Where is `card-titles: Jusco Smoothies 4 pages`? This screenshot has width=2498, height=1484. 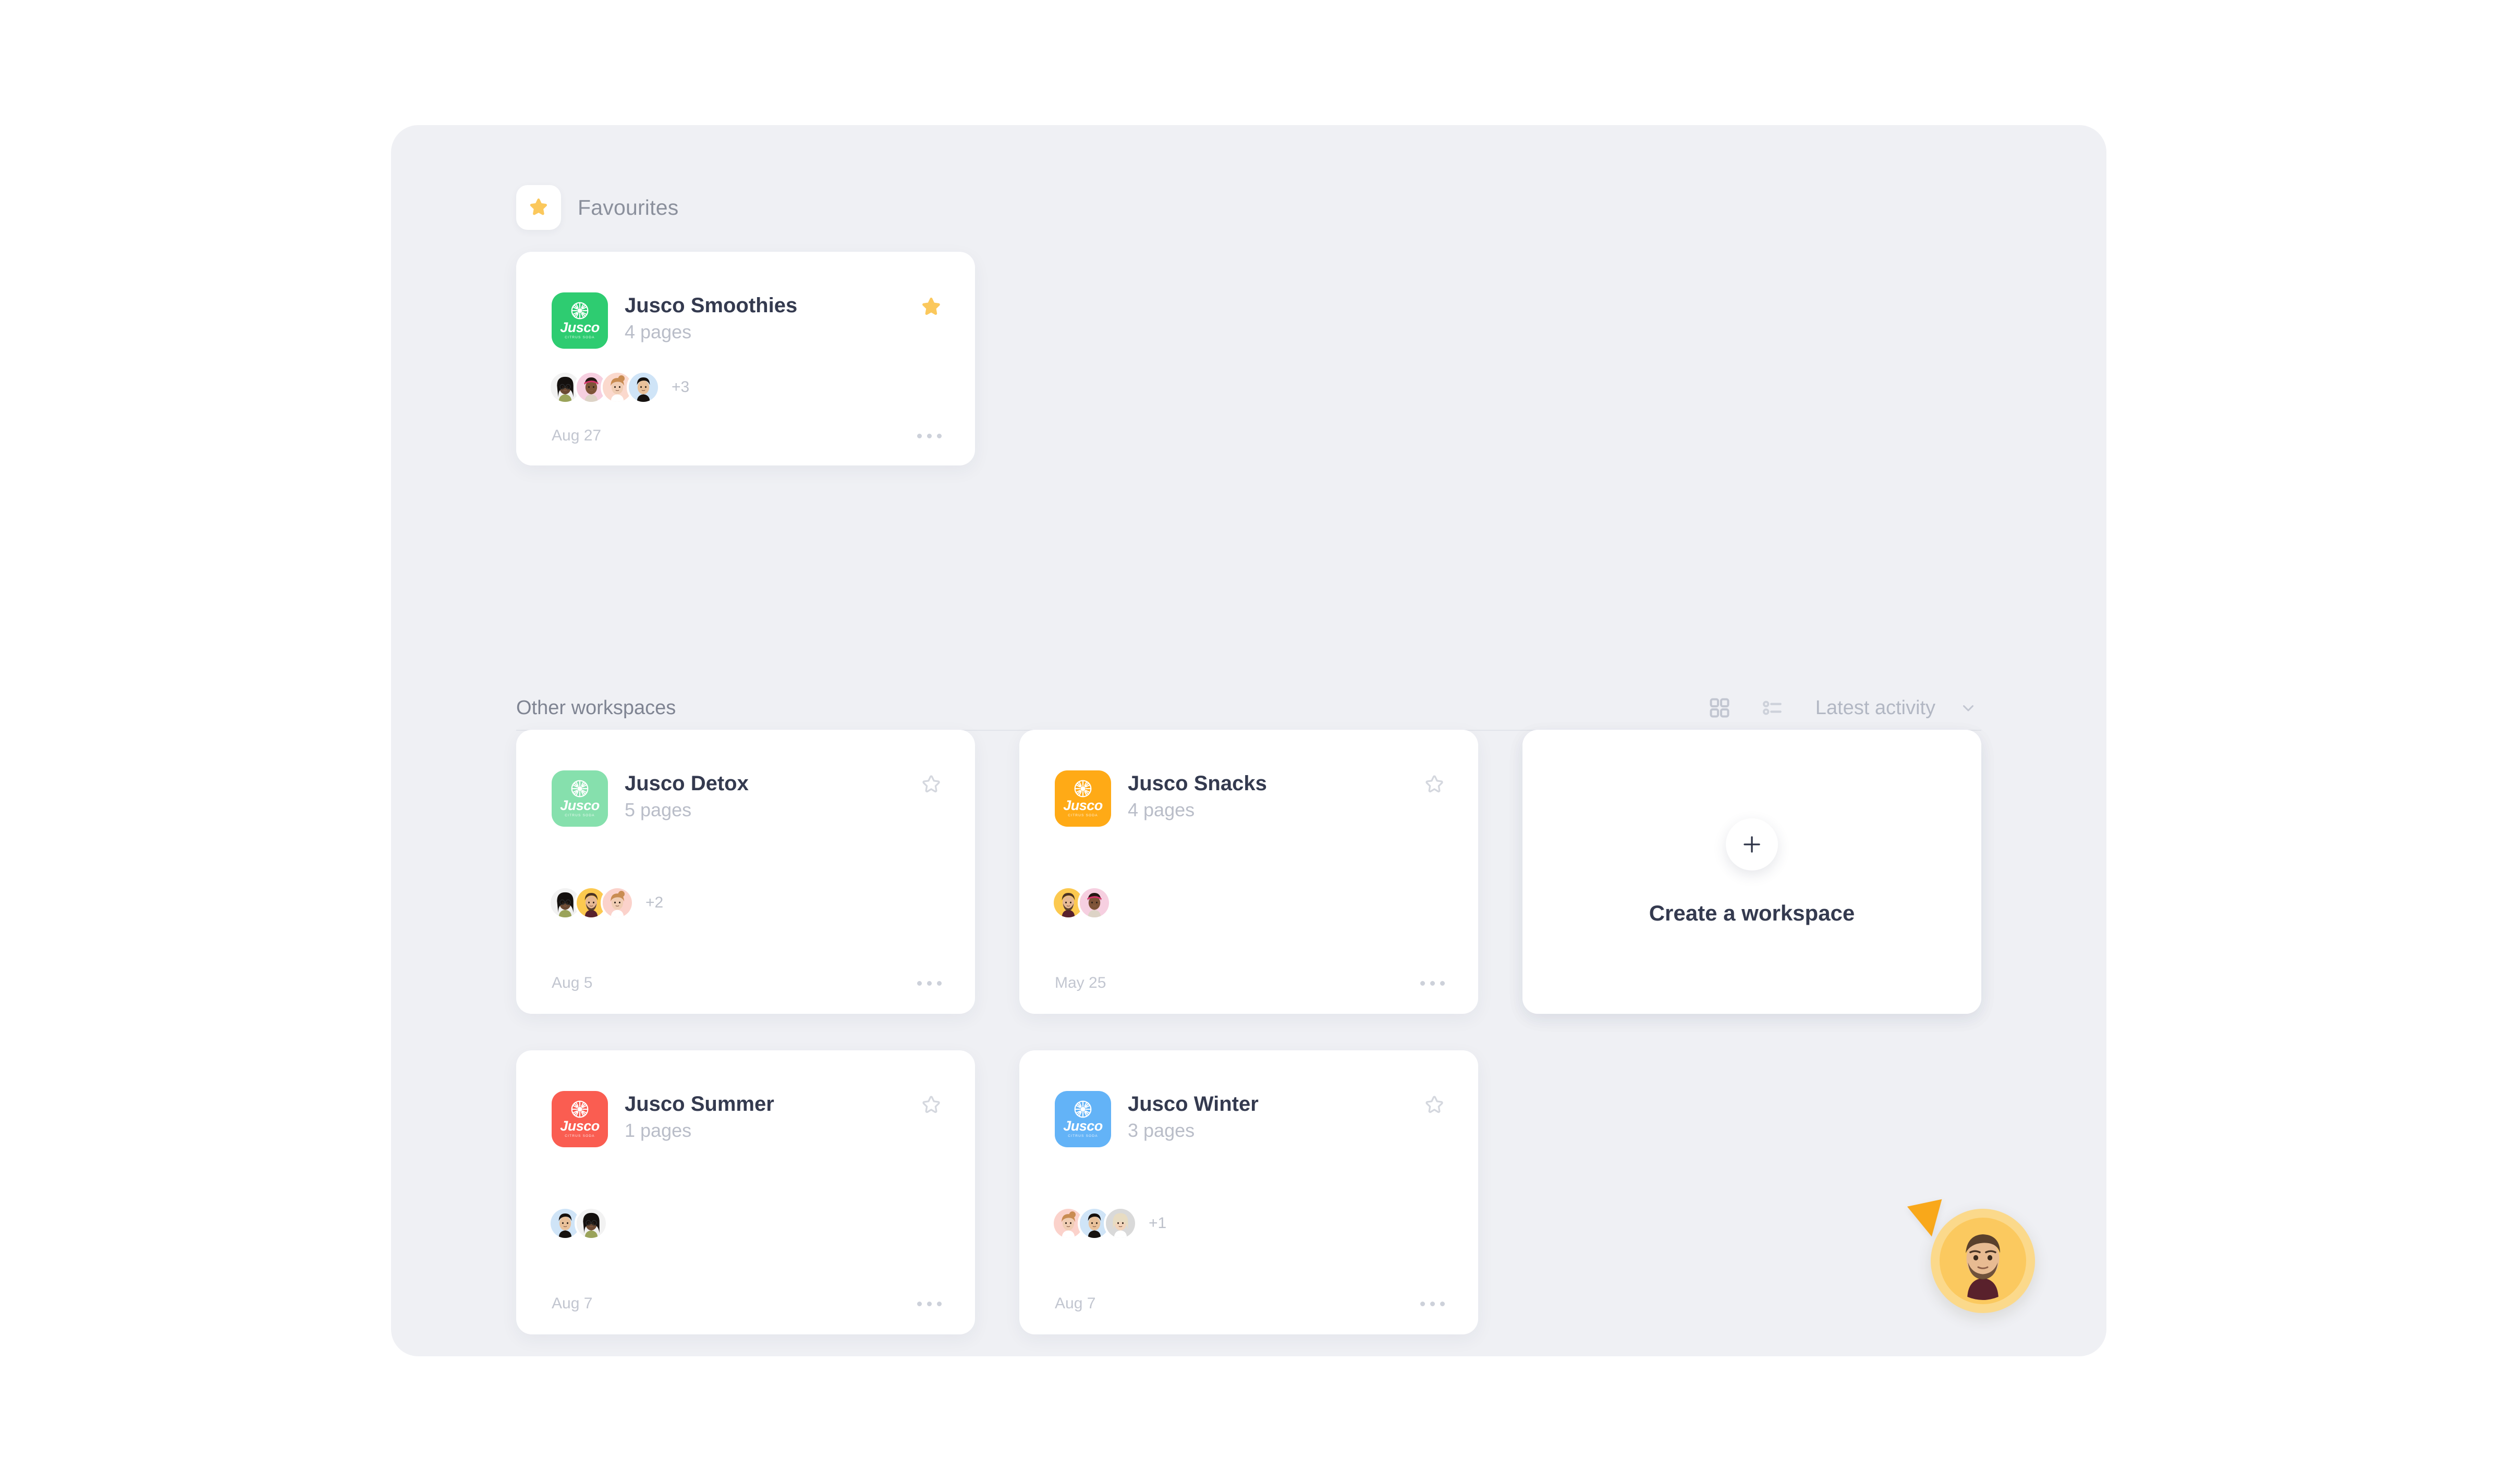 card-titles: Jusco Smoothies 4 pages is located at coordinates (772, 317).